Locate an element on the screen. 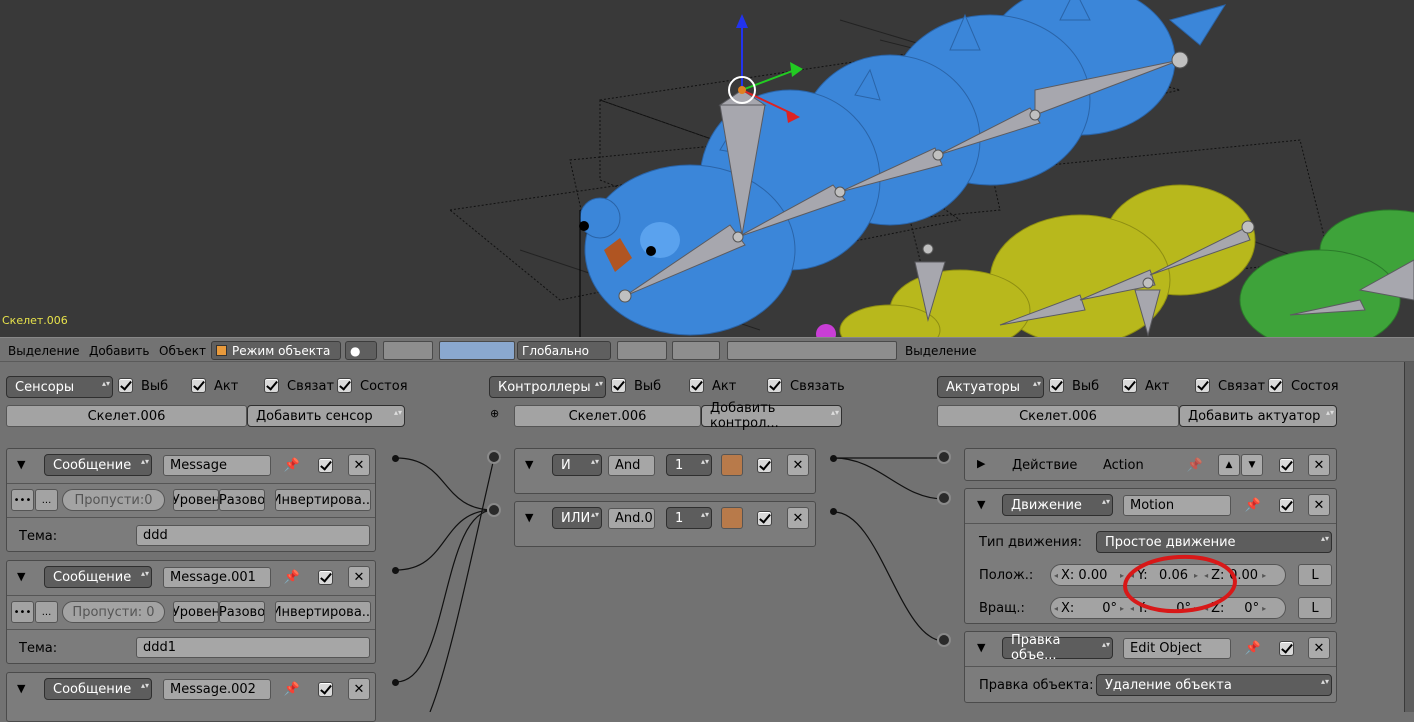 The height and width of the screenshot is (722, 1414). sensors-act-checkbox is located at coordinates (198, 385).